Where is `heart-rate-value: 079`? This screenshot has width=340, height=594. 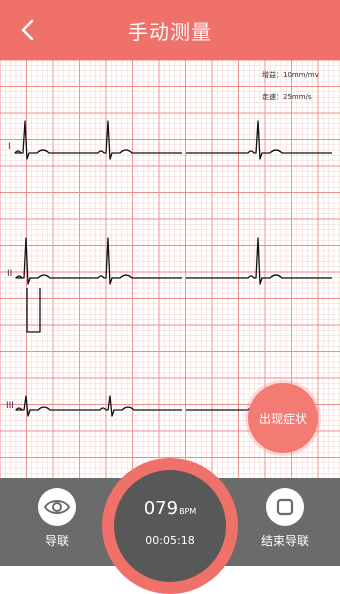 heart-rate-value: 079 is located at coordinates (161, 508).